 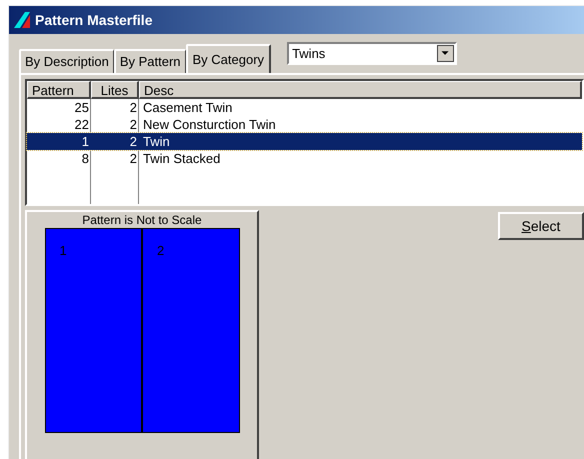 What do you see at coordinates (22, 20) in the screenshot?
I see `app-logo-icon` at bounding box center [22, 20].